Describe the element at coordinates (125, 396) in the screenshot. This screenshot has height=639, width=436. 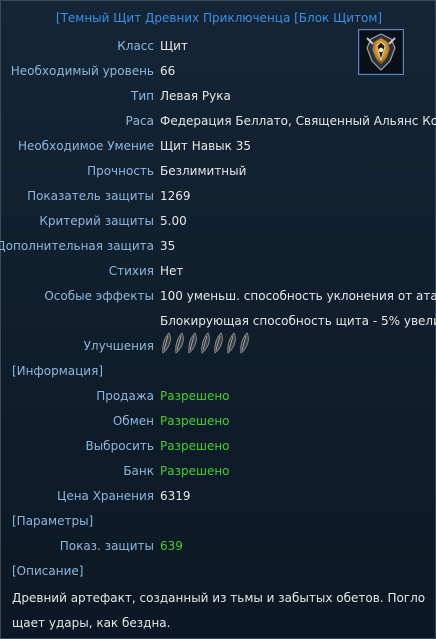
I see `info-label: Продажа` at that location.